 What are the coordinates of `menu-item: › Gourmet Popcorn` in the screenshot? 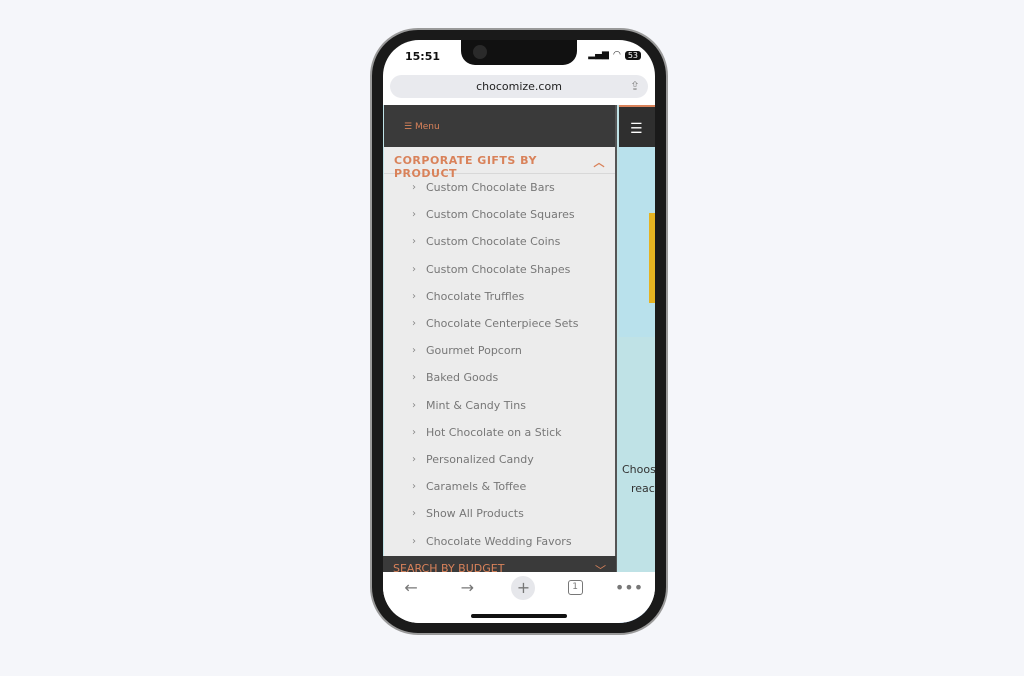 It's located at (499, 350).